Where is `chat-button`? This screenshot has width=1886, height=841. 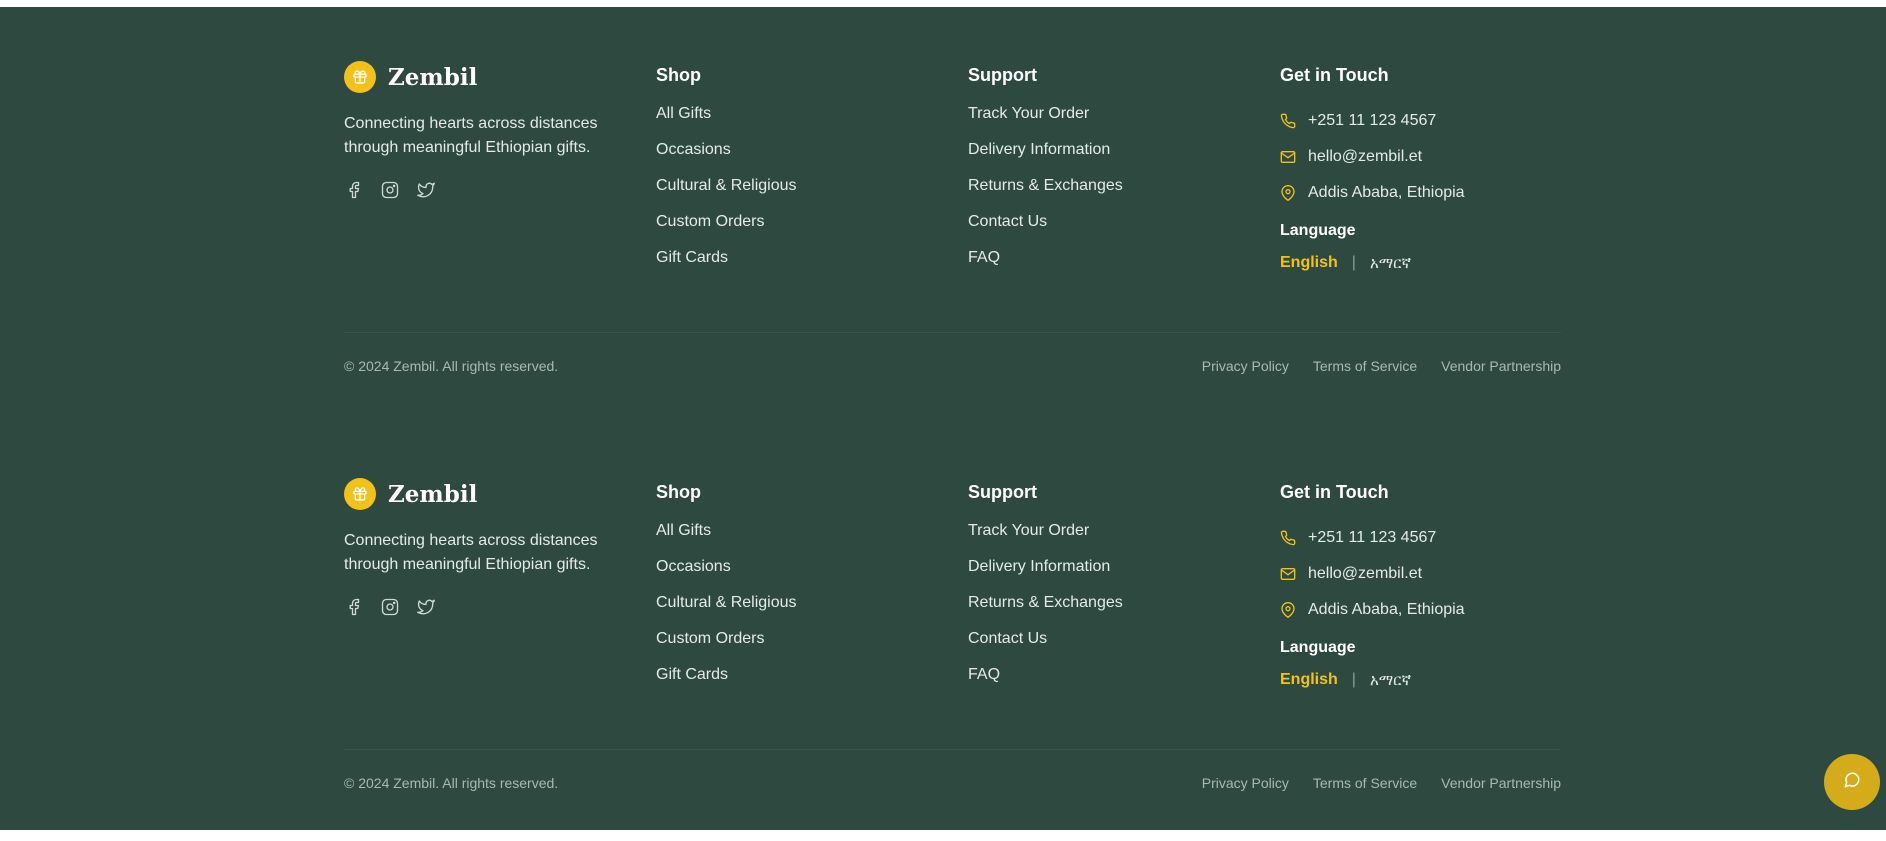
chat-button is located at coordinates (1852, 782).